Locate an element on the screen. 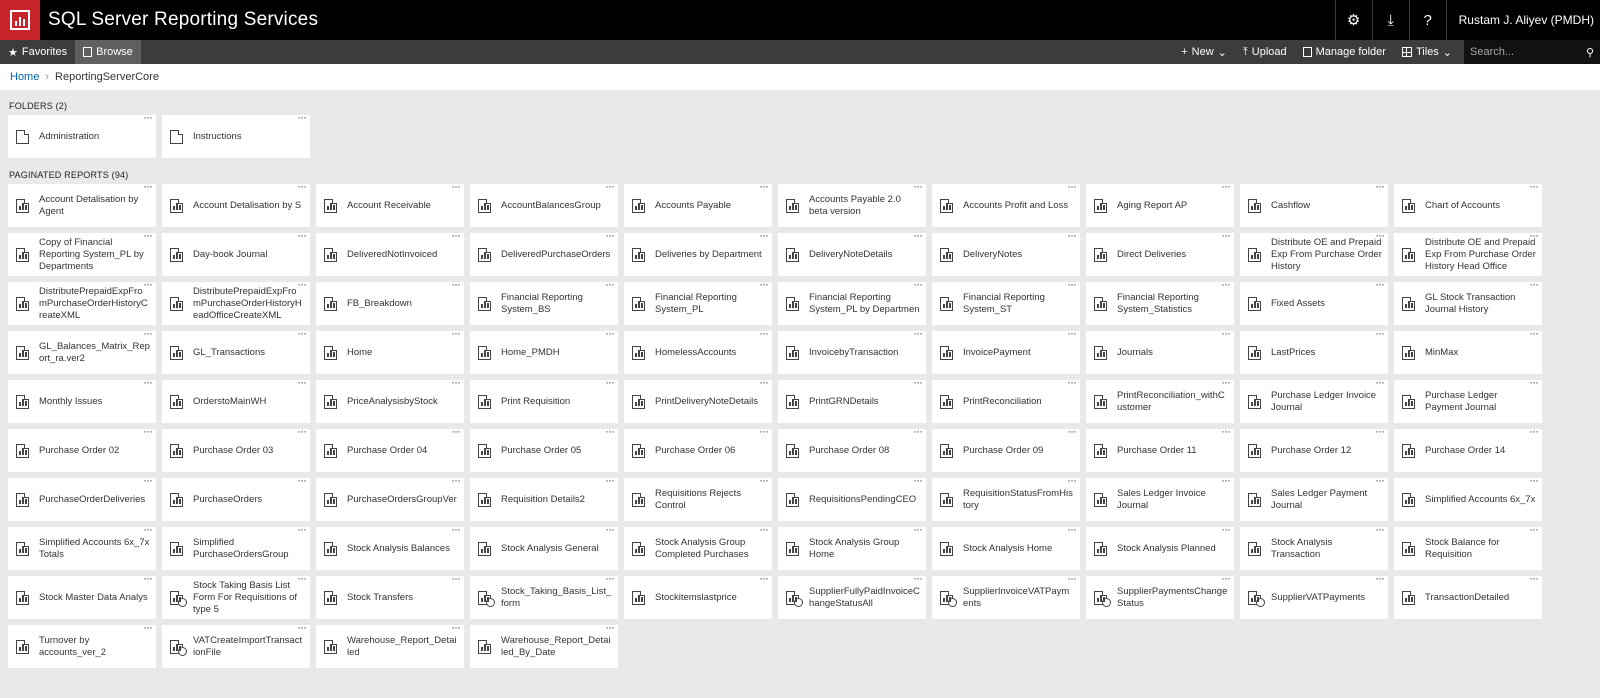  report-tile: PriceAnalysisbyStock ··· is located at coordinates (390, 399).